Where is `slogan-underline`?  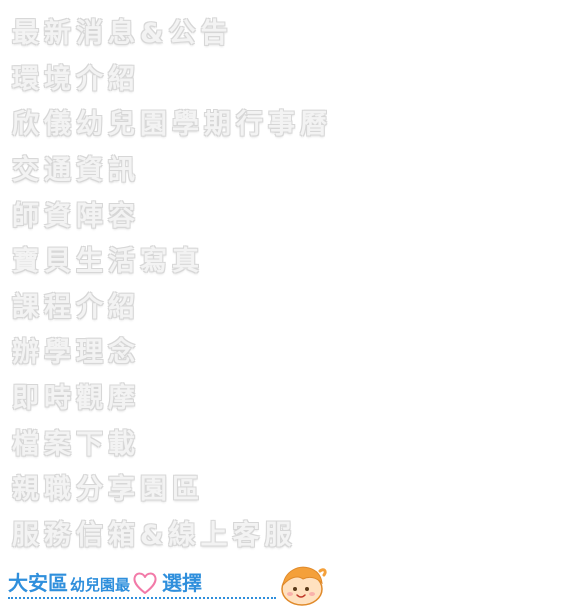
slogan-underline is located at coordinates (142, 598).